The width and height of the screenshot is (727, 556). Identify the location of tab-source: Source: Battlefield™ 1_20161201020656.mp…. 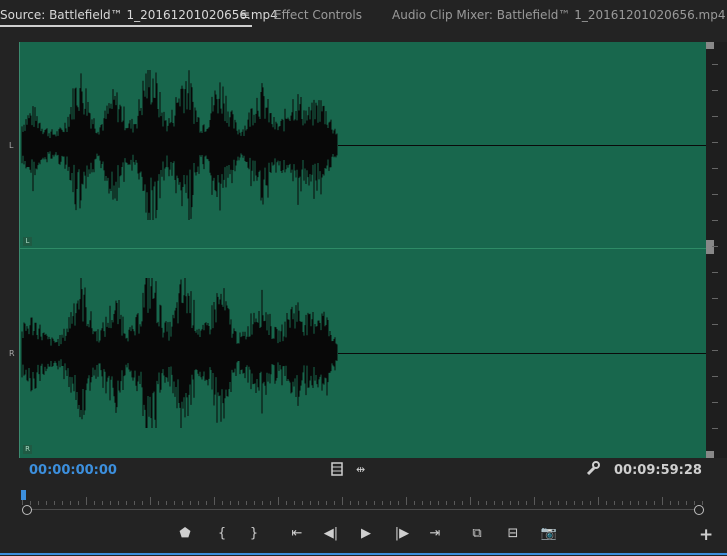
(139, 15).